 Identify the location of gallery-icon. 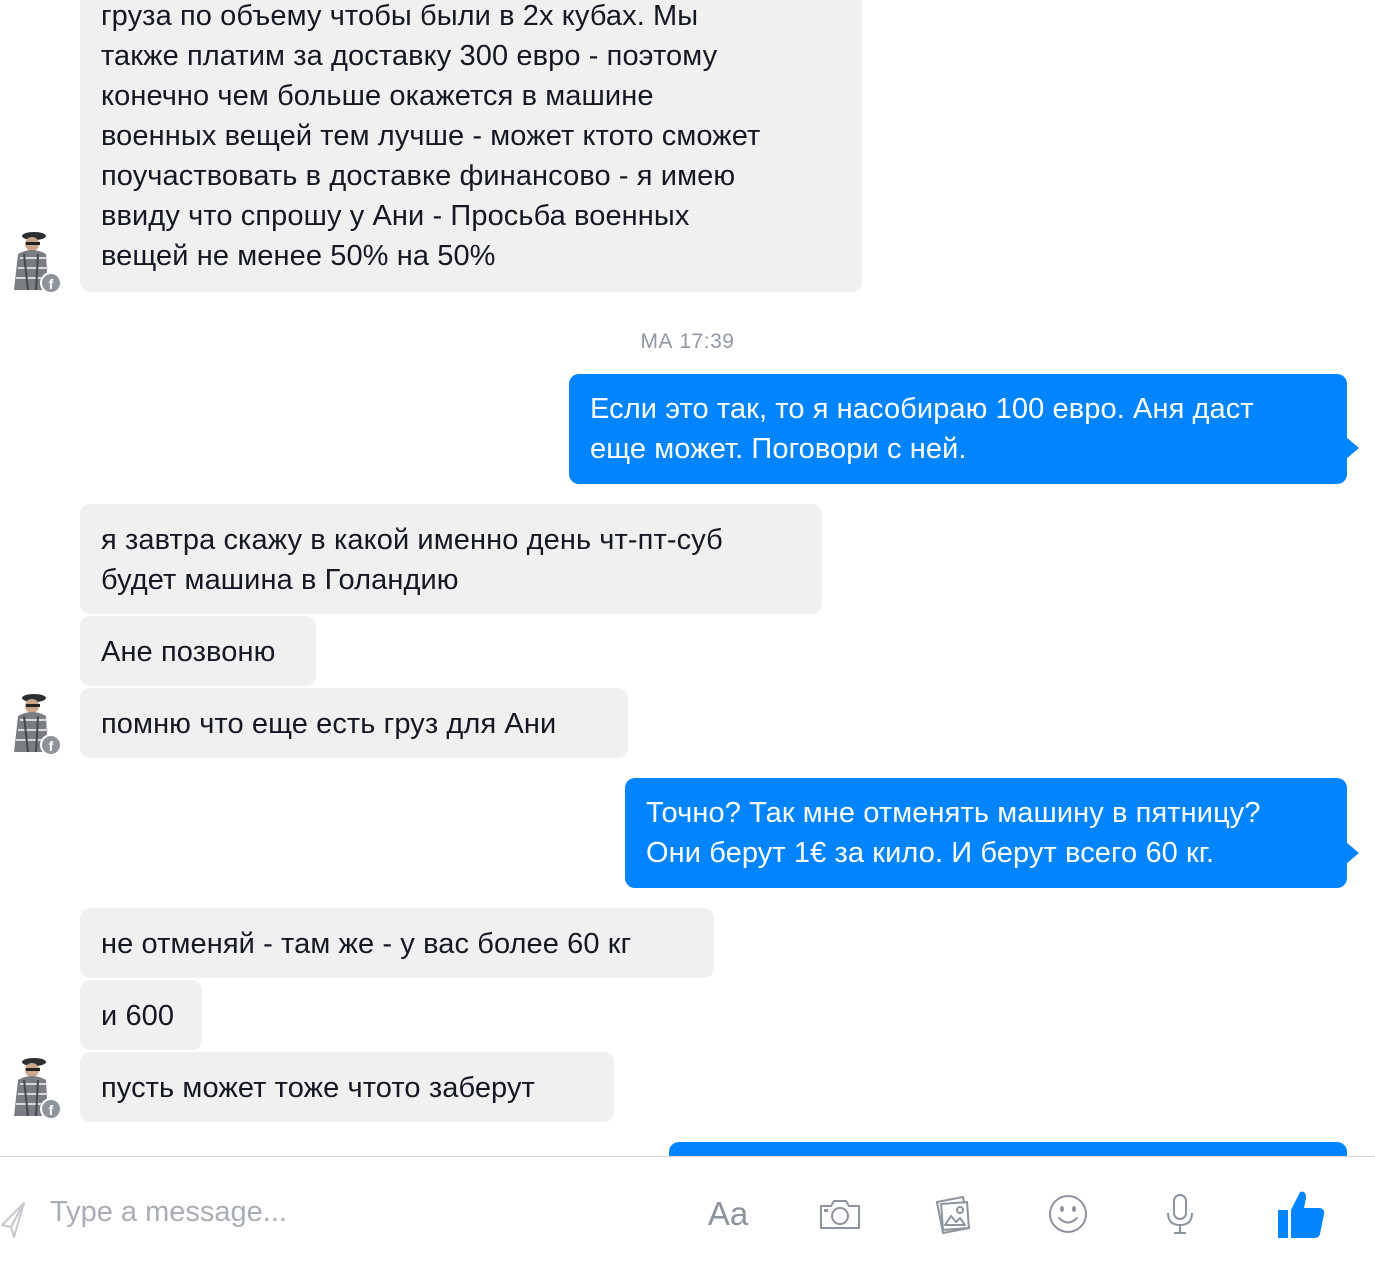
(953, 1215).